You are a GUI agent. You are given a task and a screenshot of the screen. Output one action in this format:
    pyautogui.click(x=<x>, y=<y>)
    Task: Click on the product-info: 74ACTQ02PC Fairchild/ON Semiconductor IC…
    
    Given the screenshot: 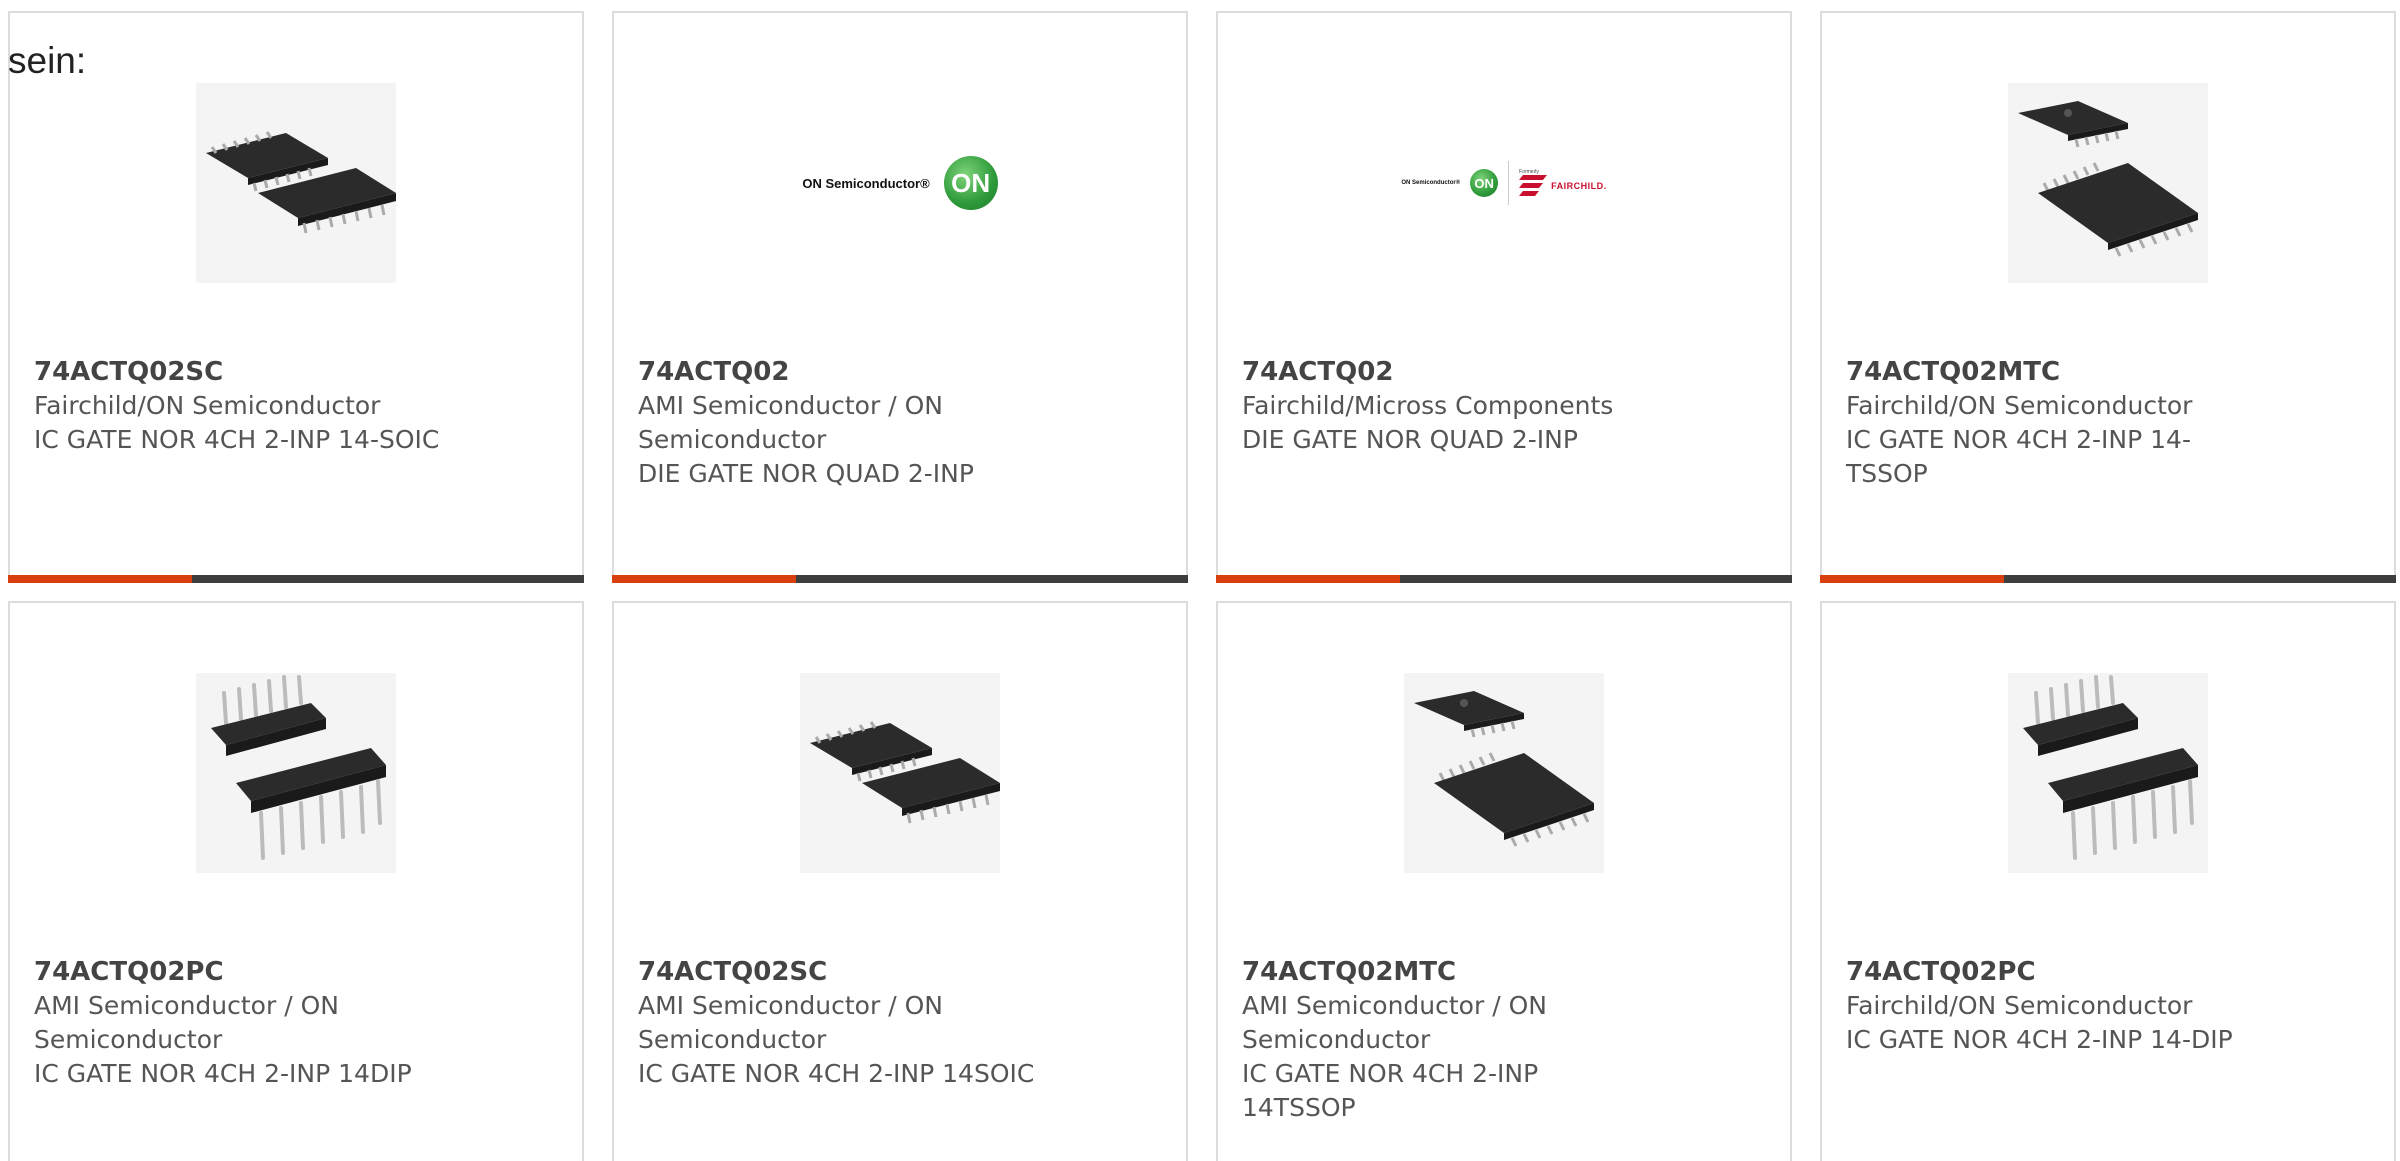 What is the action you would take?
    pyautogui.click(x=2108, y=1006)
    